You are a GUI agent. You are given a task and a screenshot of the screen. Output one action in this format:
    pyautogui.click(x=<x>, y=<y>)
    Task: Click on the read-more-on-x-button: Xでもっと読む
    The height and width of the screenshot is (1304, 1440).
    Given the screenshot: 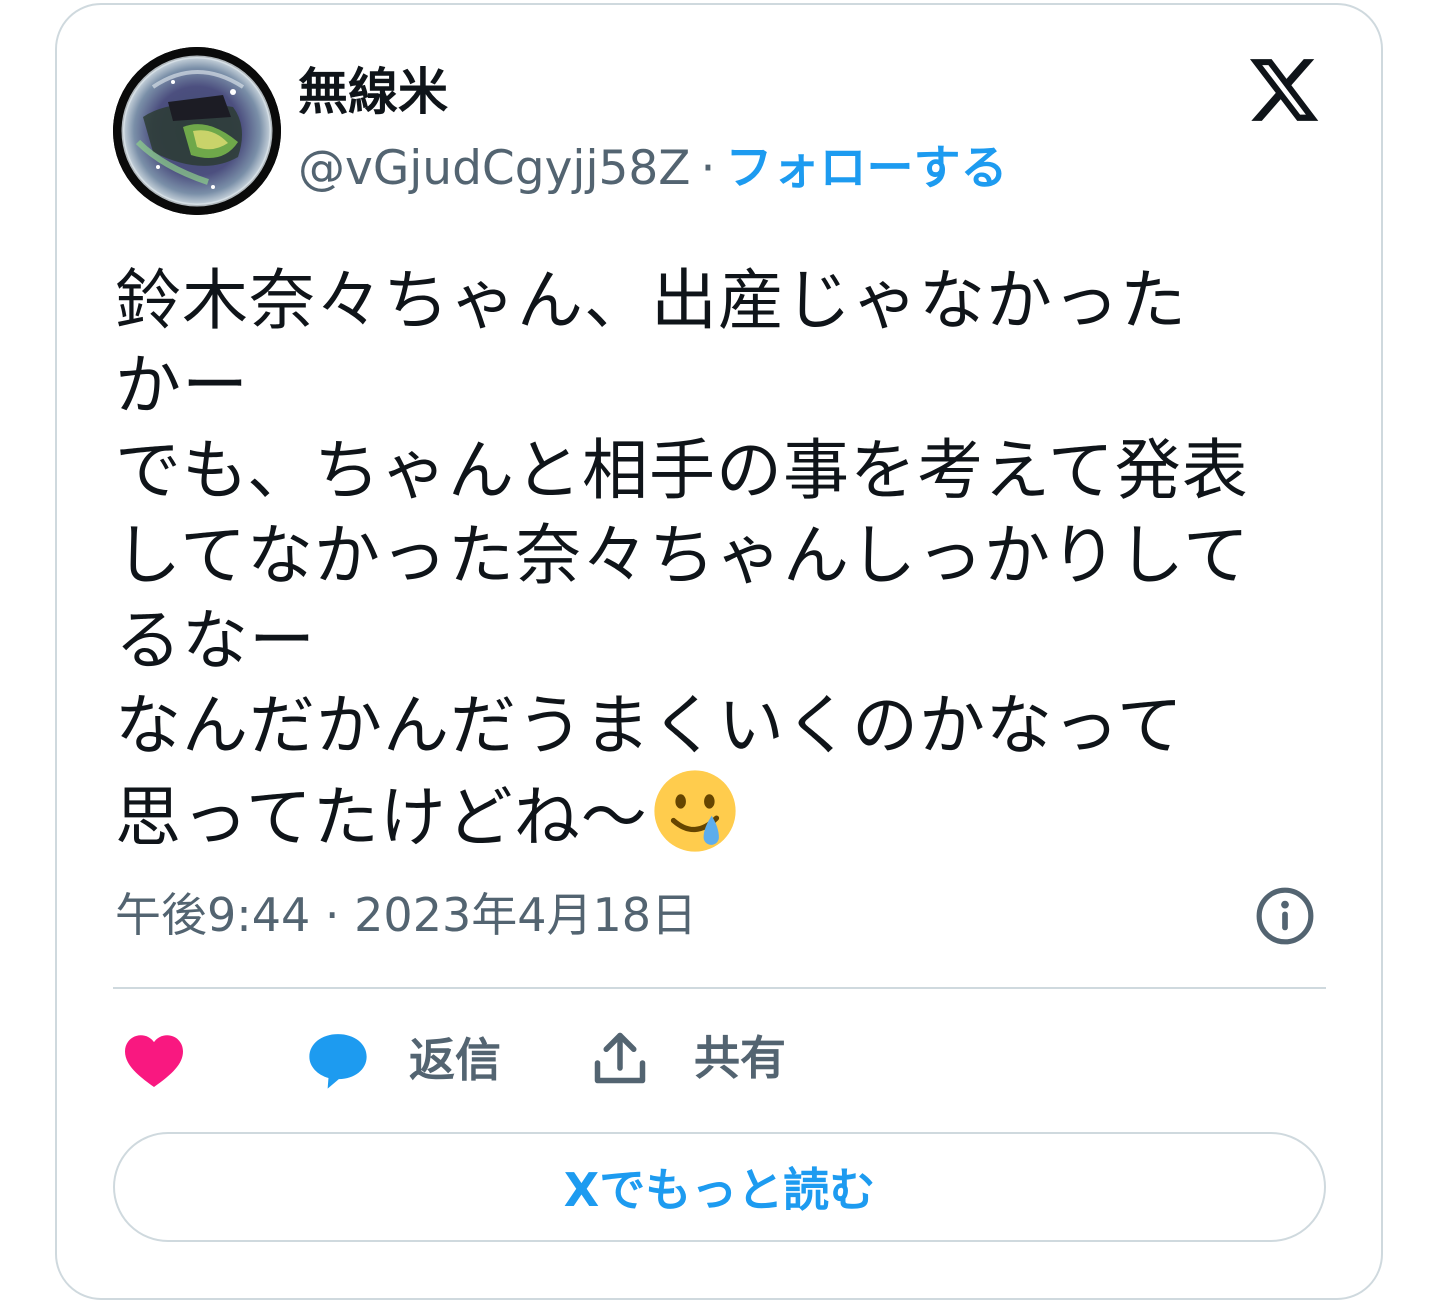 What is the action you would take?
    pyautogui.click(x=719, y=1187)
    